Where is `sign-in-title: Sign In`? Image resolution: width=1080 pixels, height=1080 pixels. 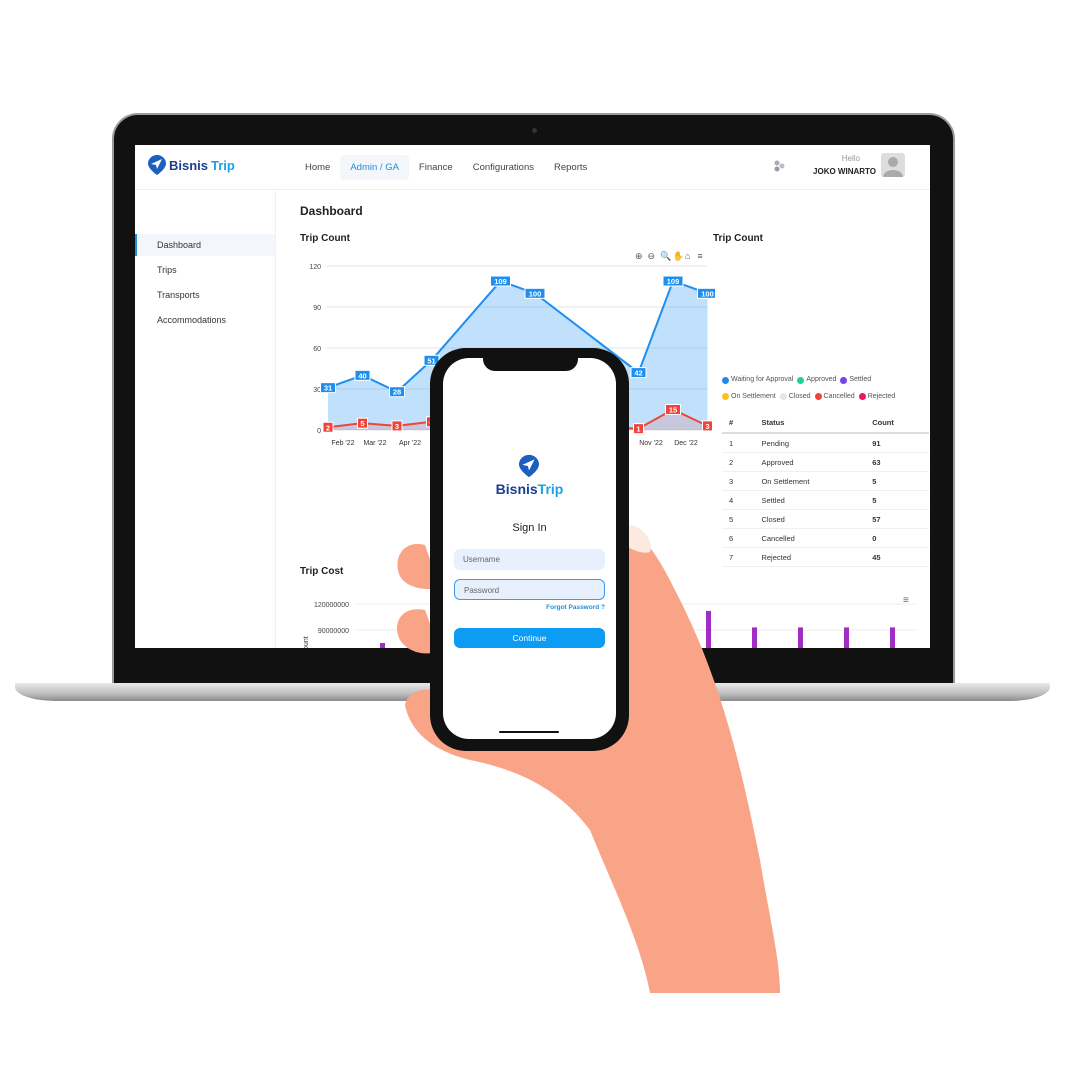 sign-in-title: Sign In is located at coordinates (529, 528).